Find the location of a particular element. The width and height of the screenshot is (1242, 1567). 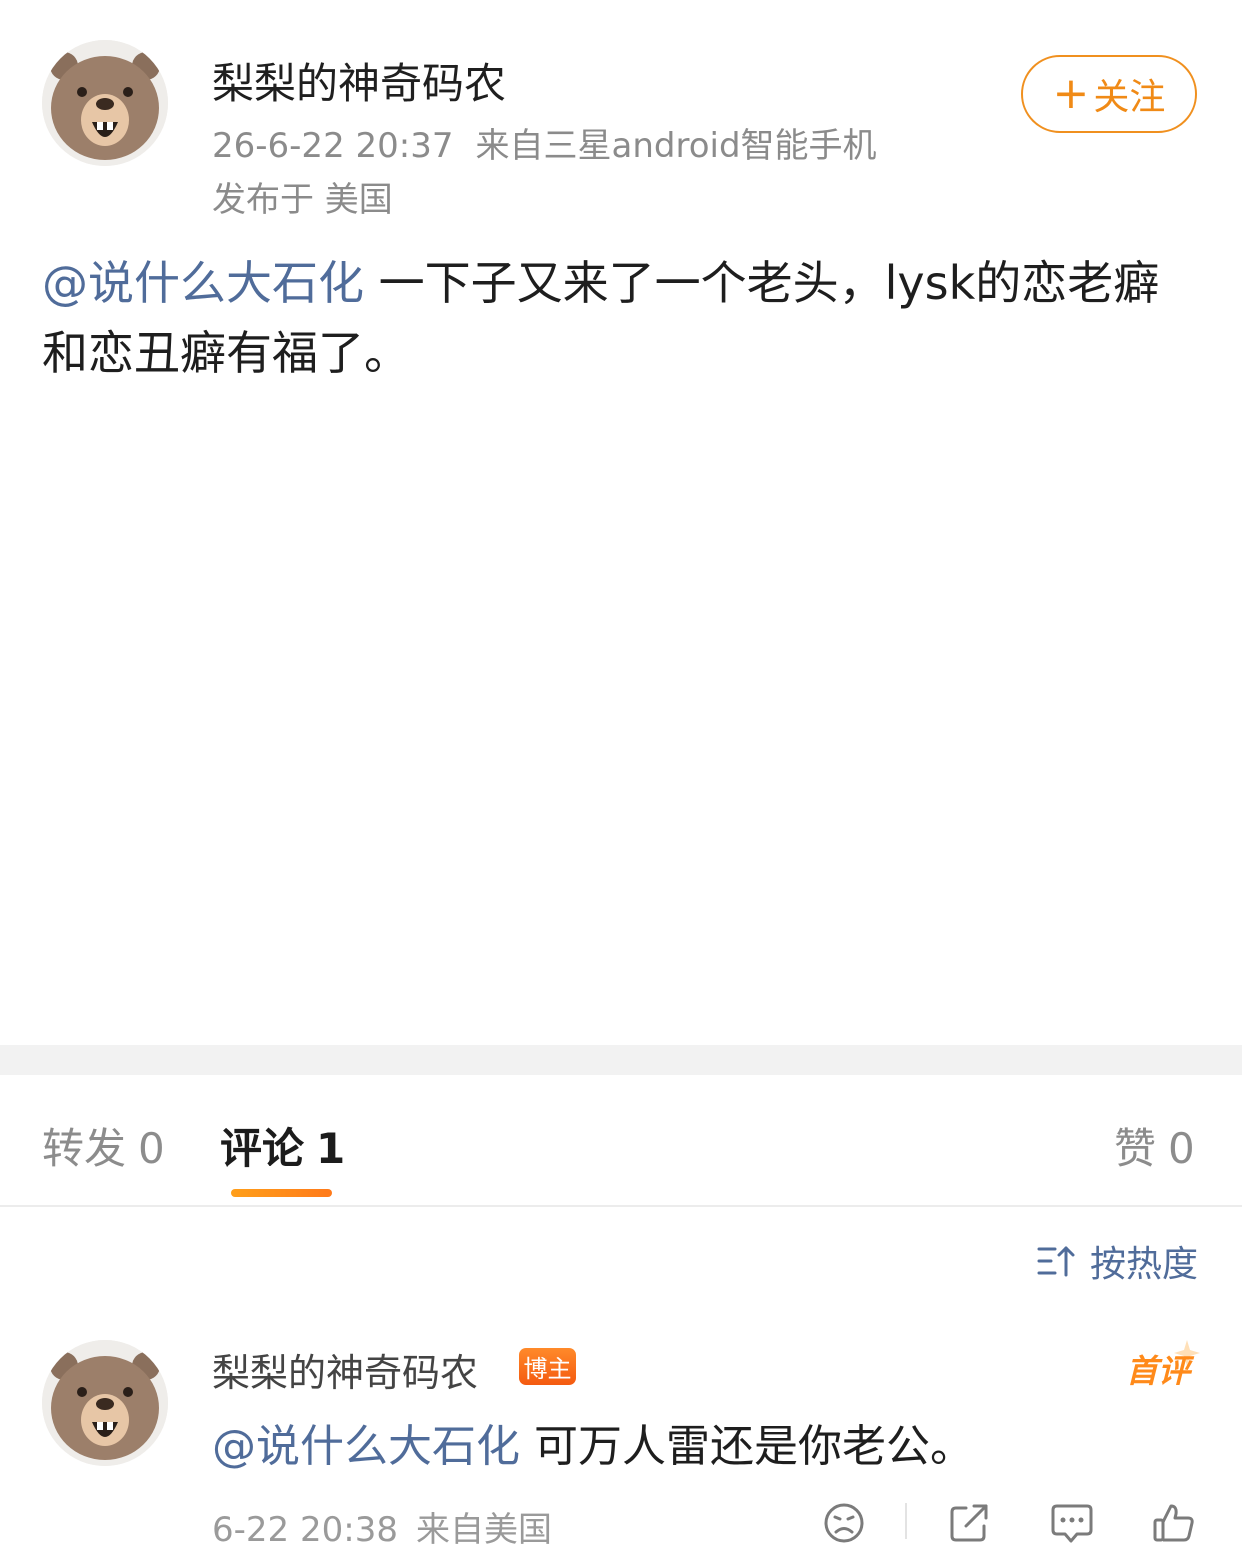

comment-time: 6-22 20:38 is located at coordinates (305, 1530).